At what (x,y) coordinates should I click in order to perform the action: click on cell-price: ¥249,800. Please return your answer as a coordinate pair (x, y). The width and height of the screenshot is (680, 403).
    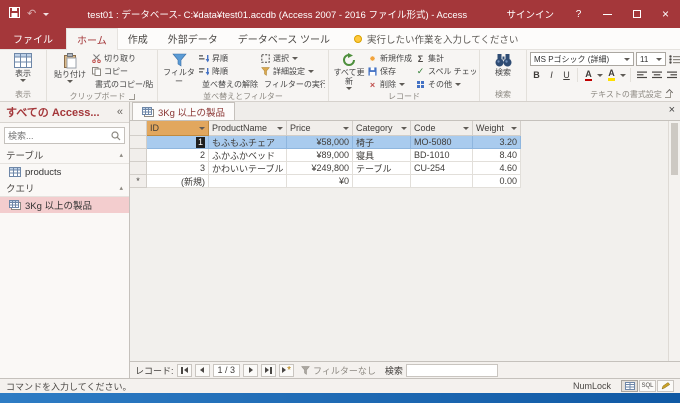
    Looking at the image, I should click on (320, 168).